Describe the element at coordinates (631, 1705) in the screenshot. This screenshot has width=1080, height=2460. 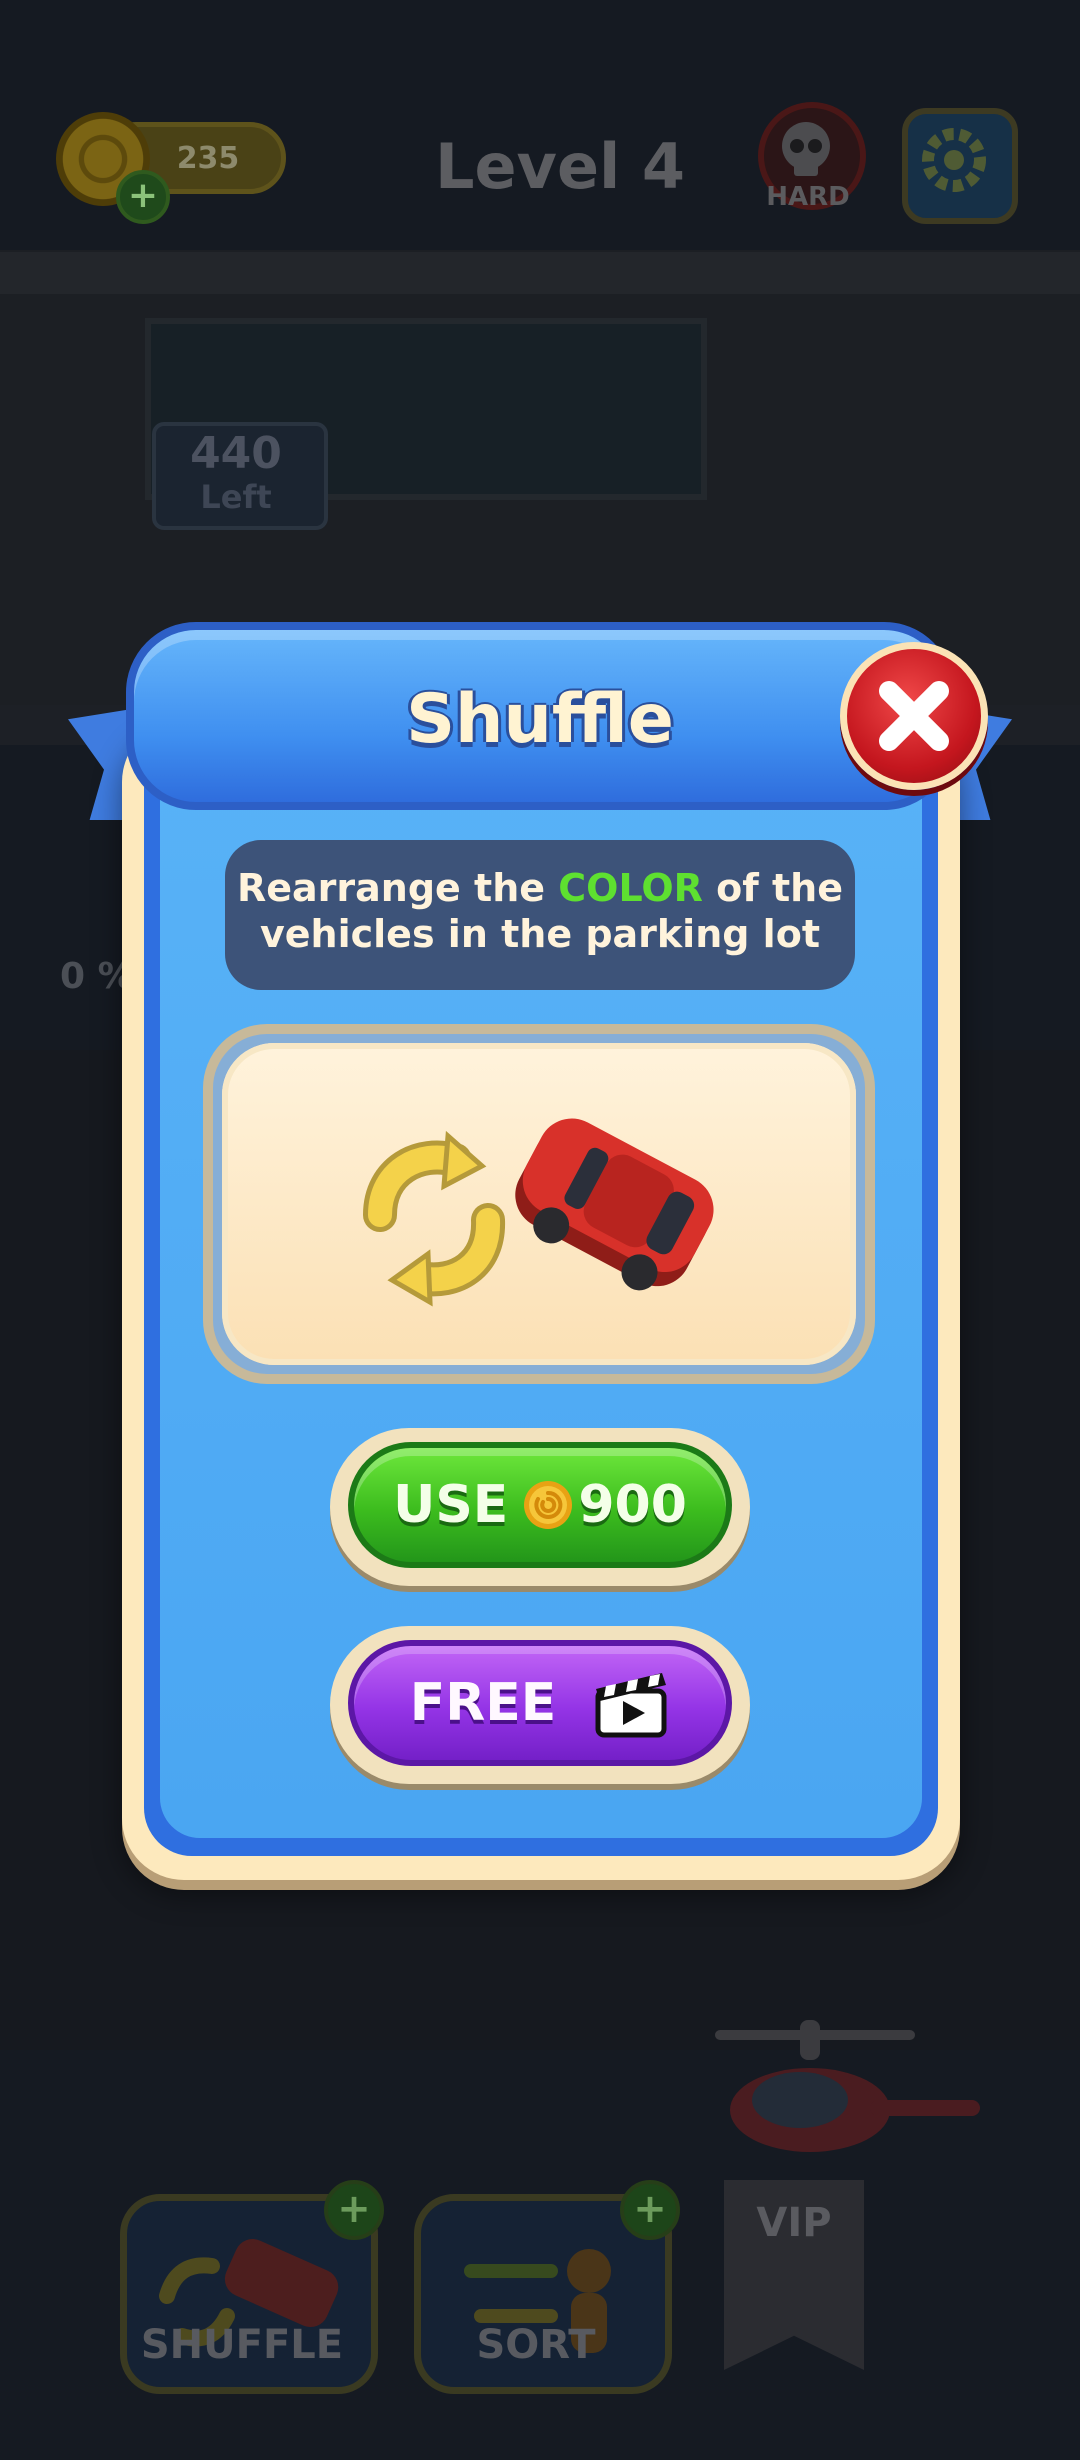
I see `video-clapper-icon` at that location.